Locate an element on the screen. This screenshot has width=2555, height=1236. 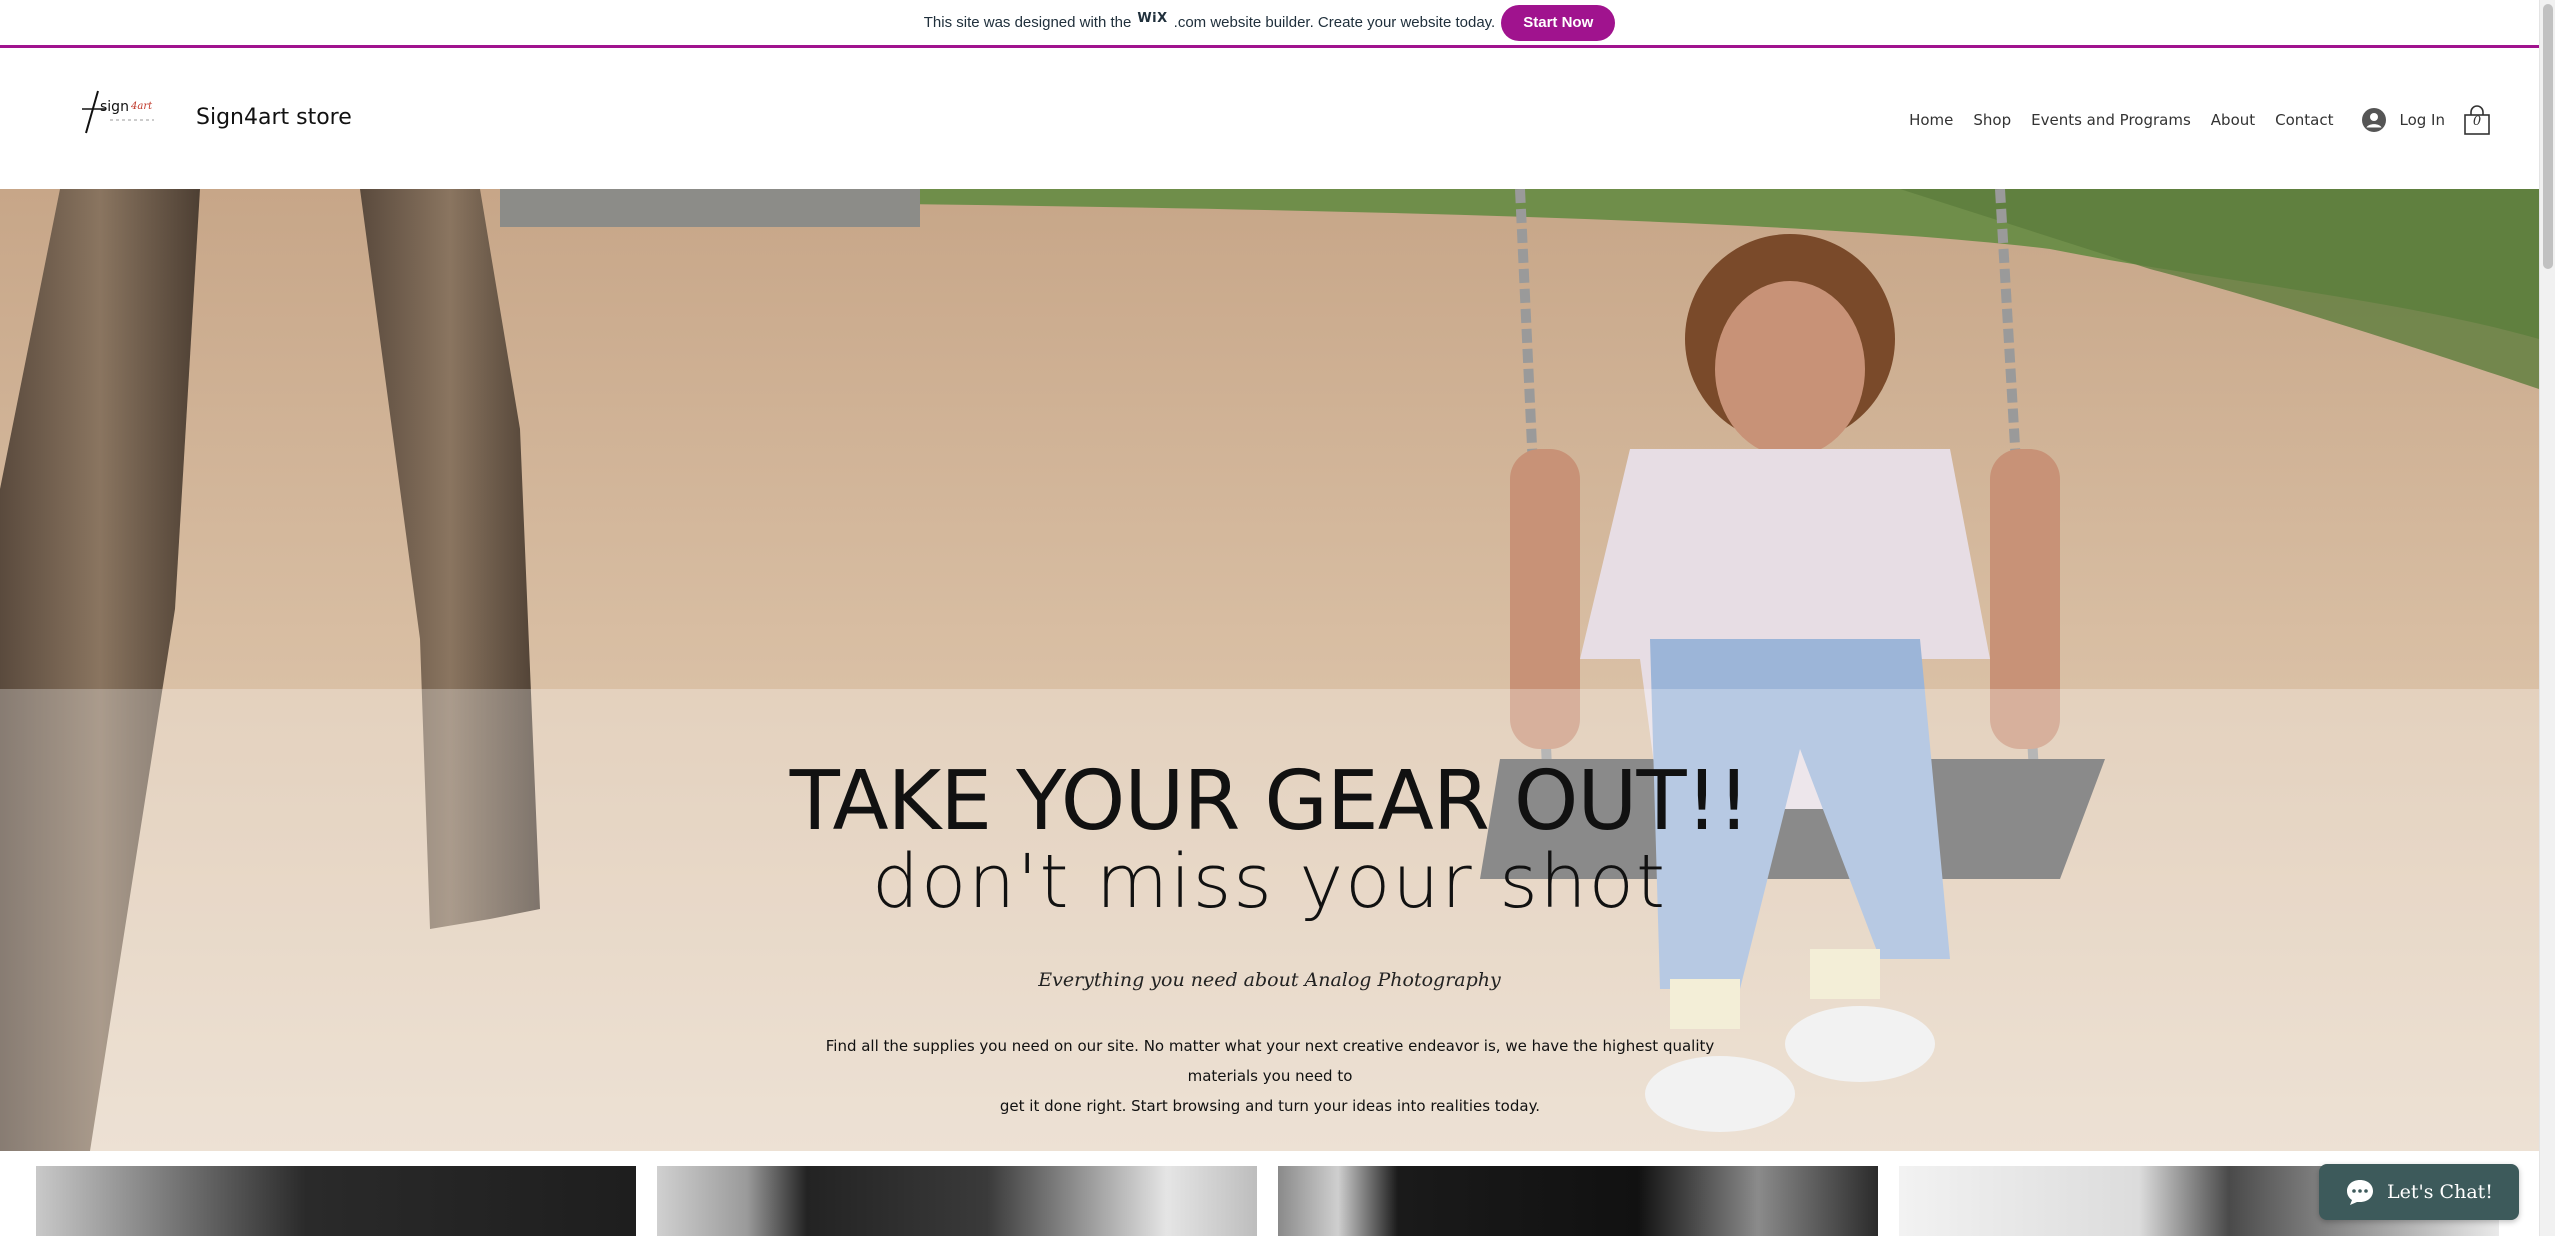
nav-events-and-programs: Events and Programs is located at coordinates (2111, 120).